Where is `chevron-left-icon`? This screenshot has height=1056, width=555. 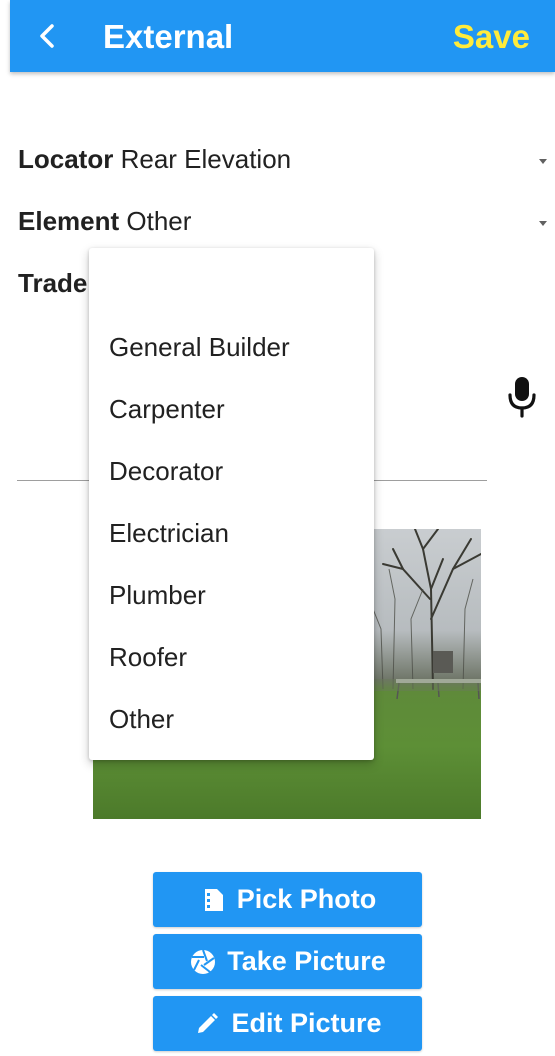
chevron-left-icon is located at coordinates (47, 36).